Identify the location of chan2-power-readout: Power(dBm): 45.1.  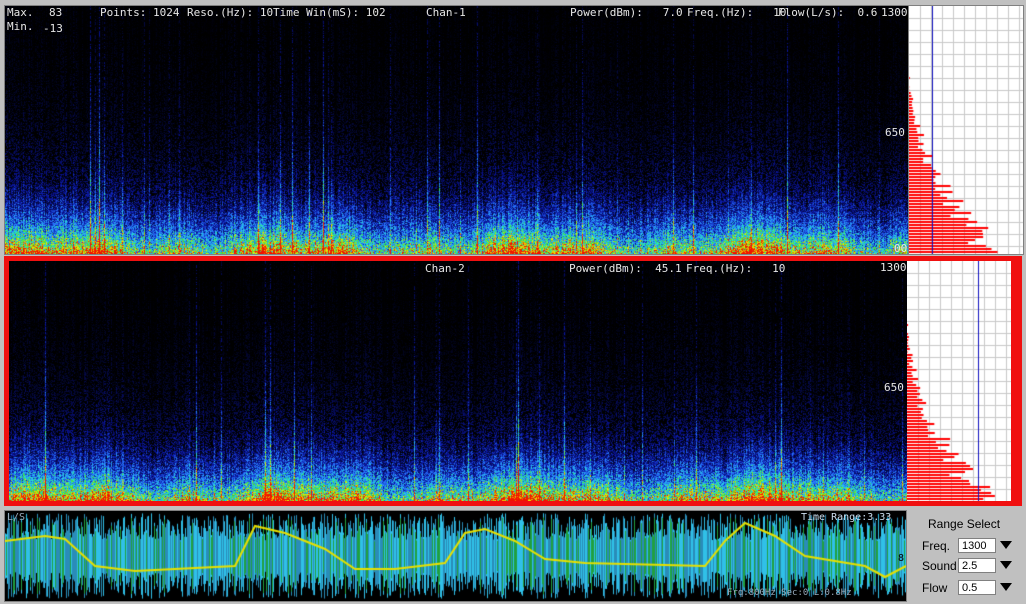
(625, 268).